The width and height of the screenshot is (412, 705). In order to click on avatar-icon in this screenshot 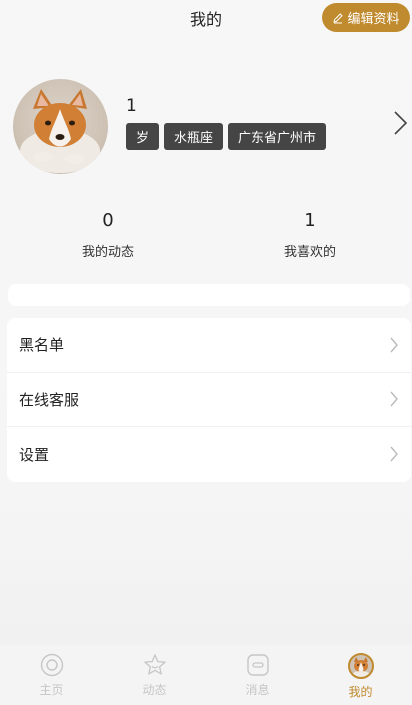, I will do `click(360, 666)`.